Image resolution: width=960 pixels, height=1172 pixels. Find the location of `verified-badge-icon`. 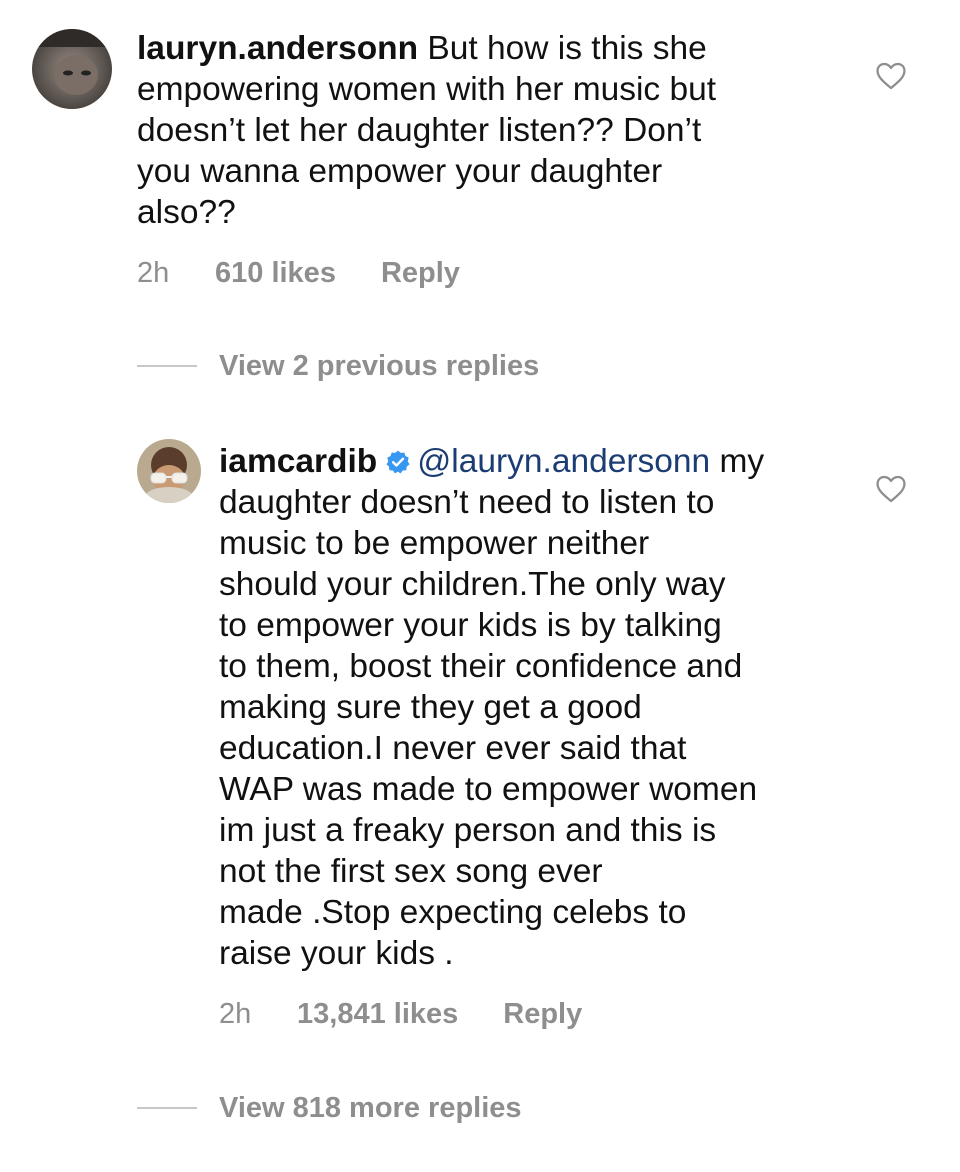

verified-badge-icon is located at coordinates (398, 462).